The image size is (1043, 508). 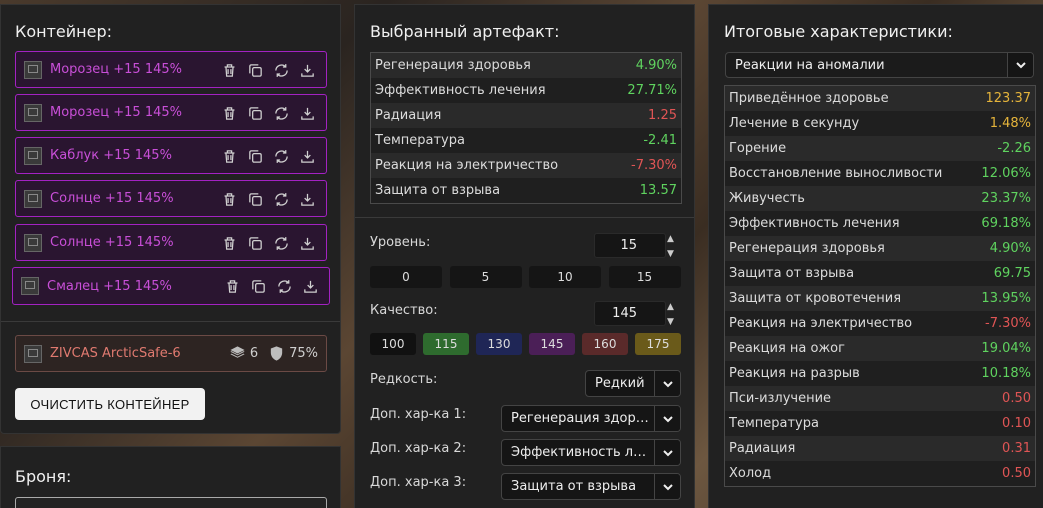 What do you see at coordinates (170, 321) in the screenshot?
I see `divider` at bounding box center [170, 321].